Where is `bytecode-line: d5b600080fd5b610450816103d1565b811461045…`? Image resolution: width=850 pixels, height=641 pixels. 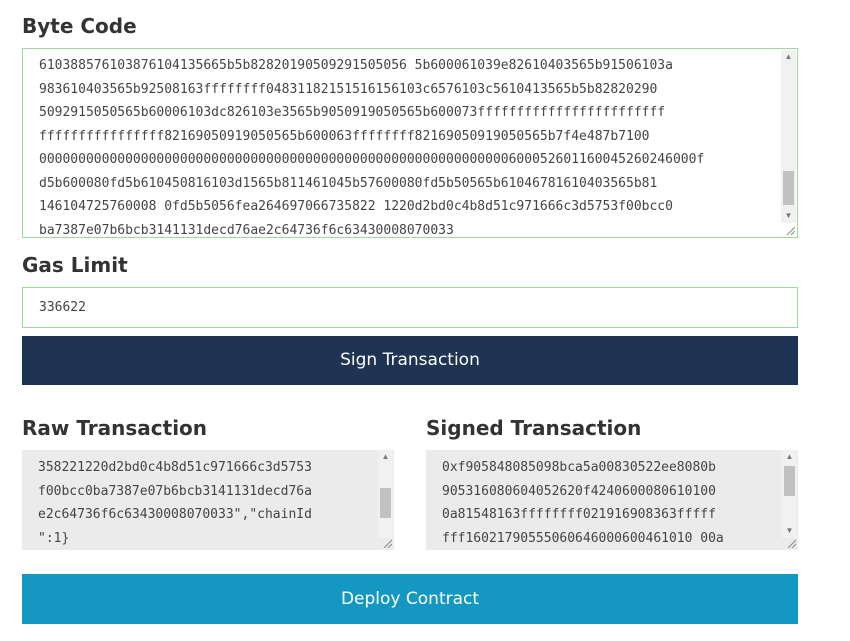
bytecode-line: d5b600080fd5b610450816103d1565b811461045… is located at coordinates (348, 183).